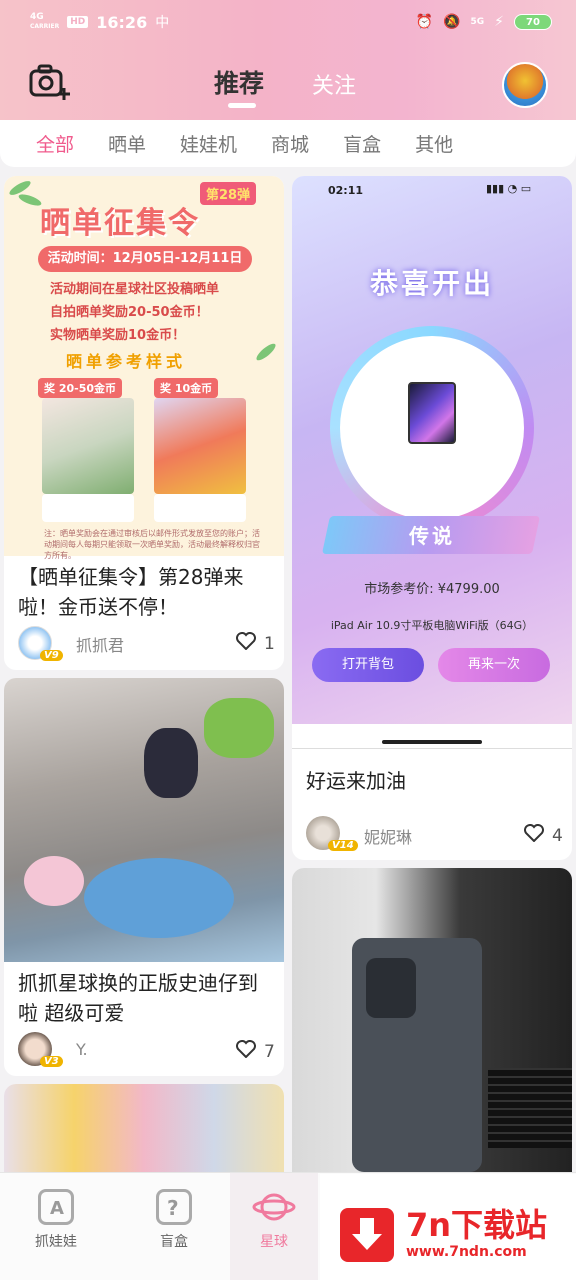  What do you see at coordinates (242, 105) in the screenshot?
I see `active-tab-indicator` at bounding box center [242, 105].